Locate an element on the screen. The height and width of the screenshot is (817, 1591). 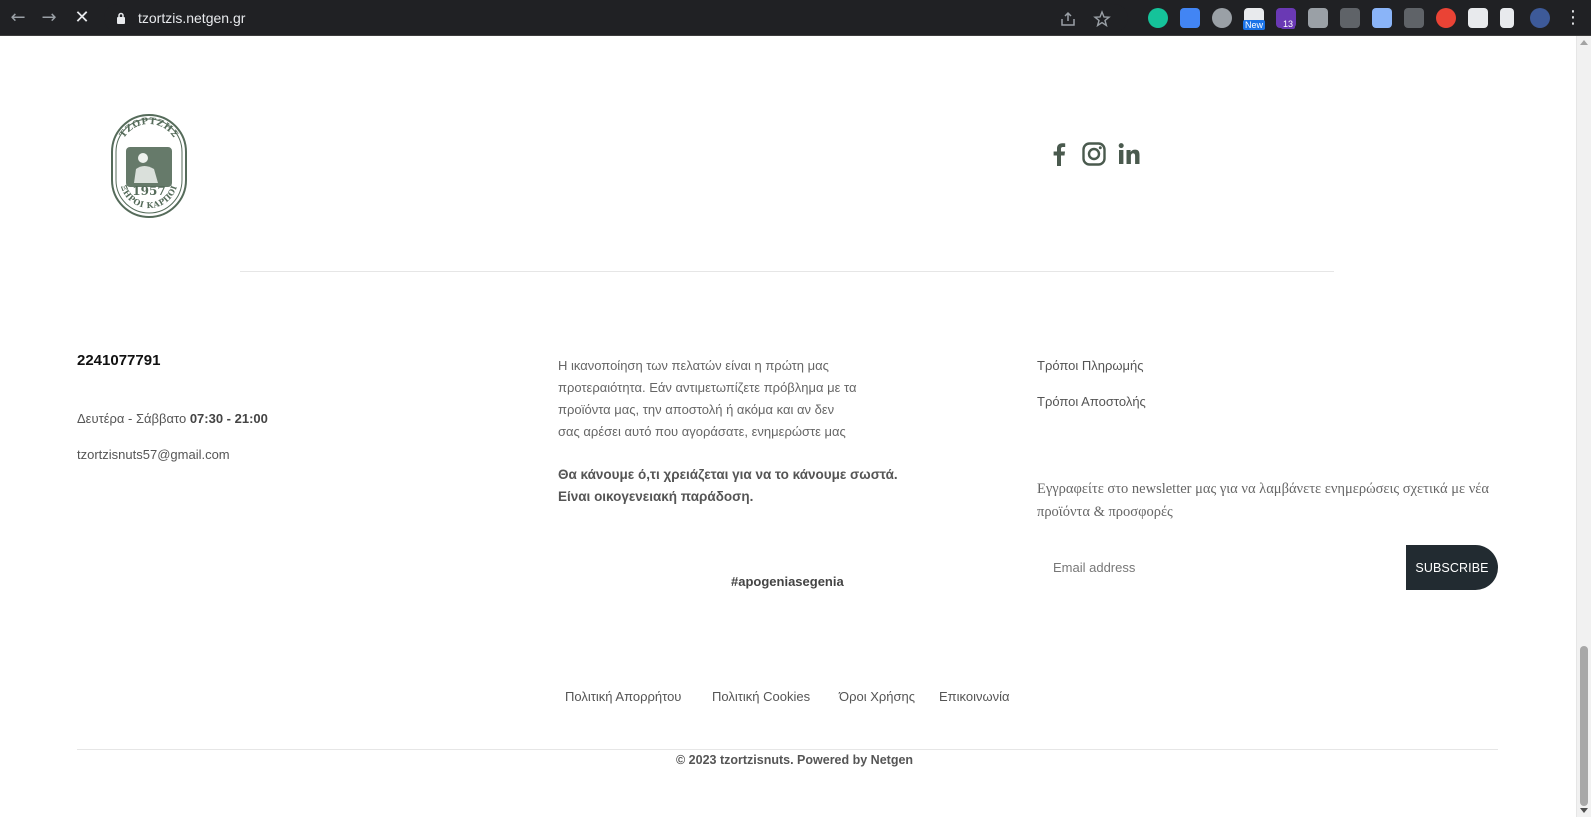
opening-hours: Δευτέρα - Σάββατο 07:30 - 21:00 is located at coordinates (172, 418).